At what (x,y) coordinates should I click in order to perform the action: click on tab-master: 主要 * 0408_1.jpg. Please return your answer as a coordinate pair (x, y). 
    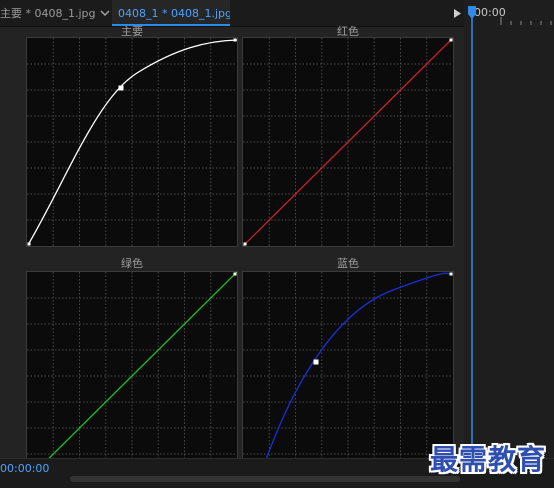
    Looking at the image, I should click on (56, 13).